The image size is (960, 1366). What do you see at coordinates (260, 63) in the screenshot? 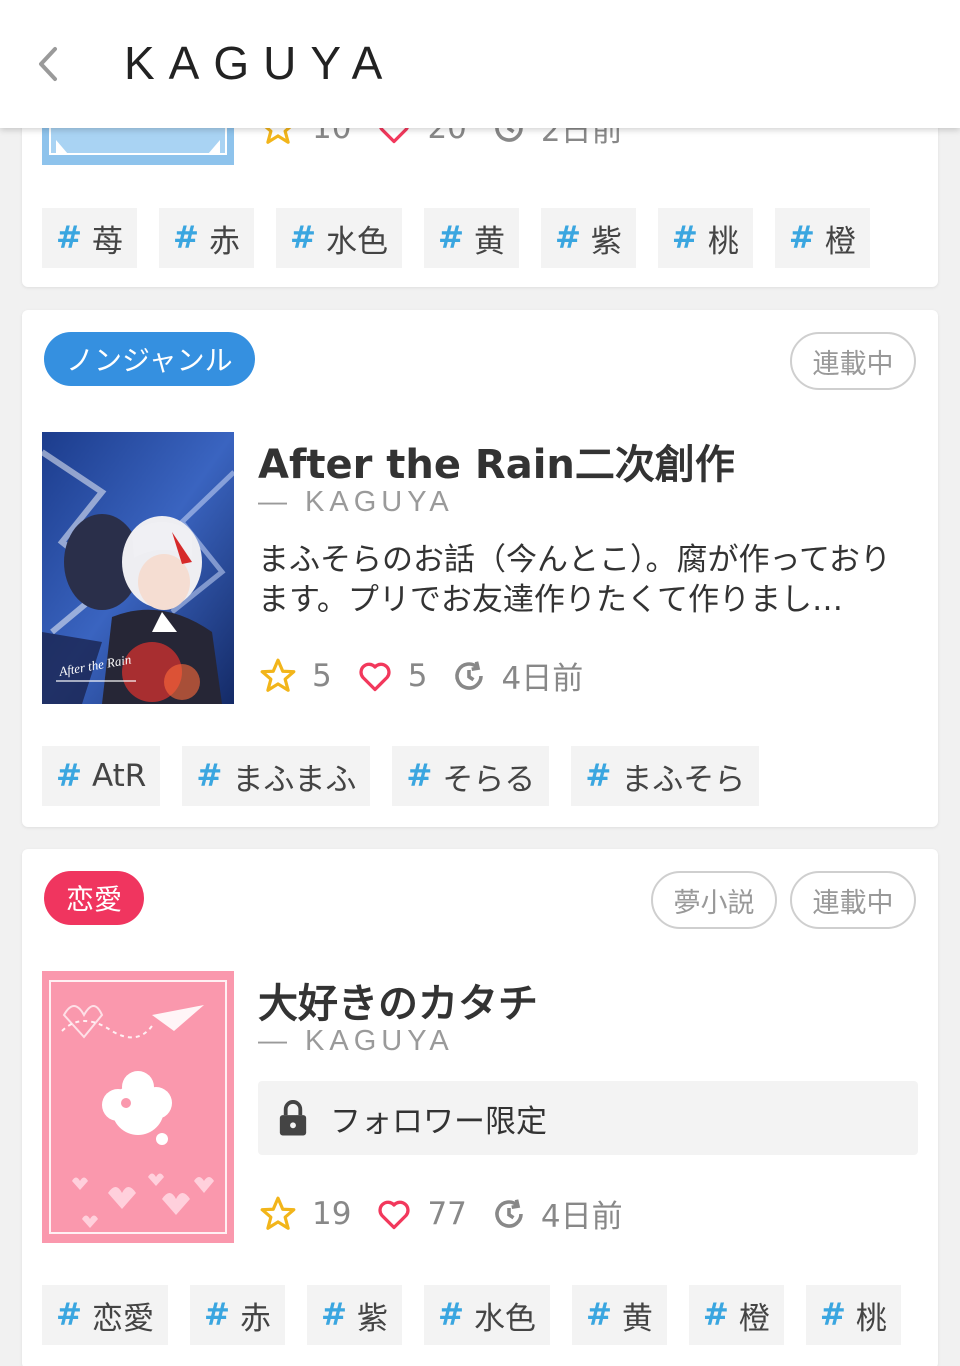
I see `header-title: KAGUYA` at bounding box center [260, 63].